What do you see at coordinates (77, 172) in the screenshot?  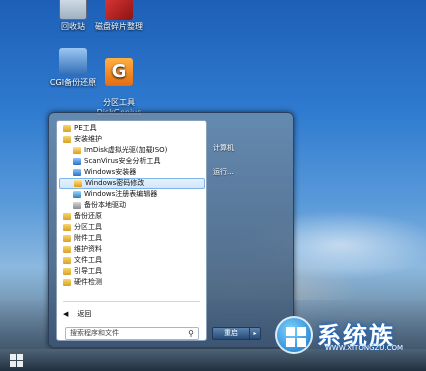 I see `windows-installer-icon` at bounding box center [77, 172].